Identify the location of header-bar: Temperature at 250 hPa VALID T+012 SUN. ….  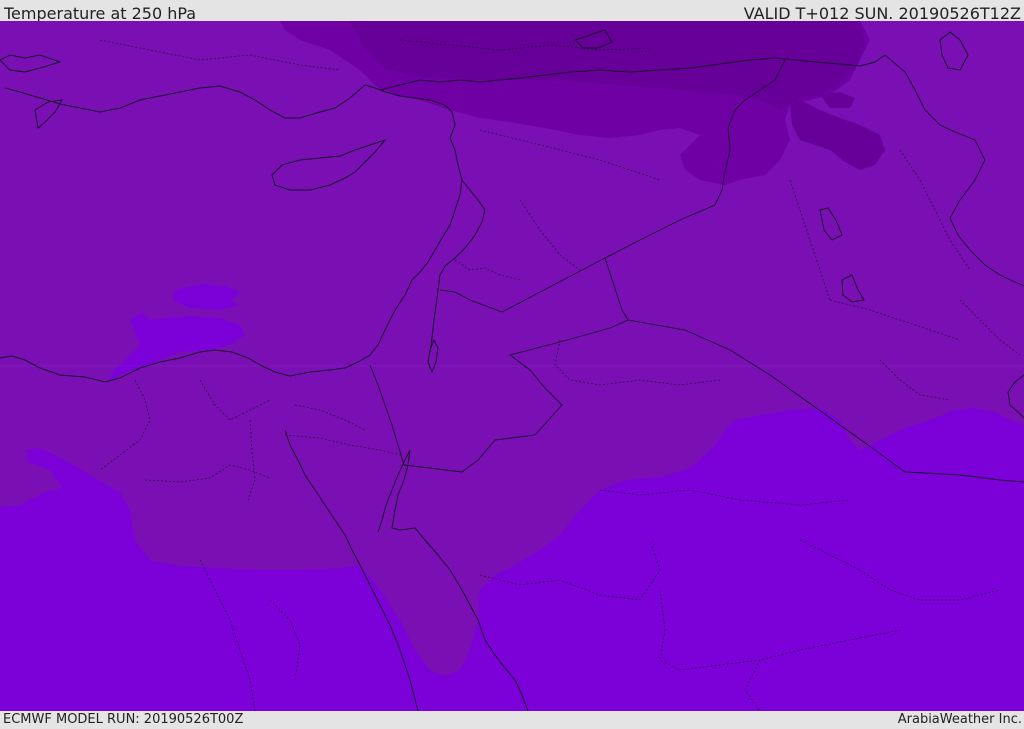
(512, 11).